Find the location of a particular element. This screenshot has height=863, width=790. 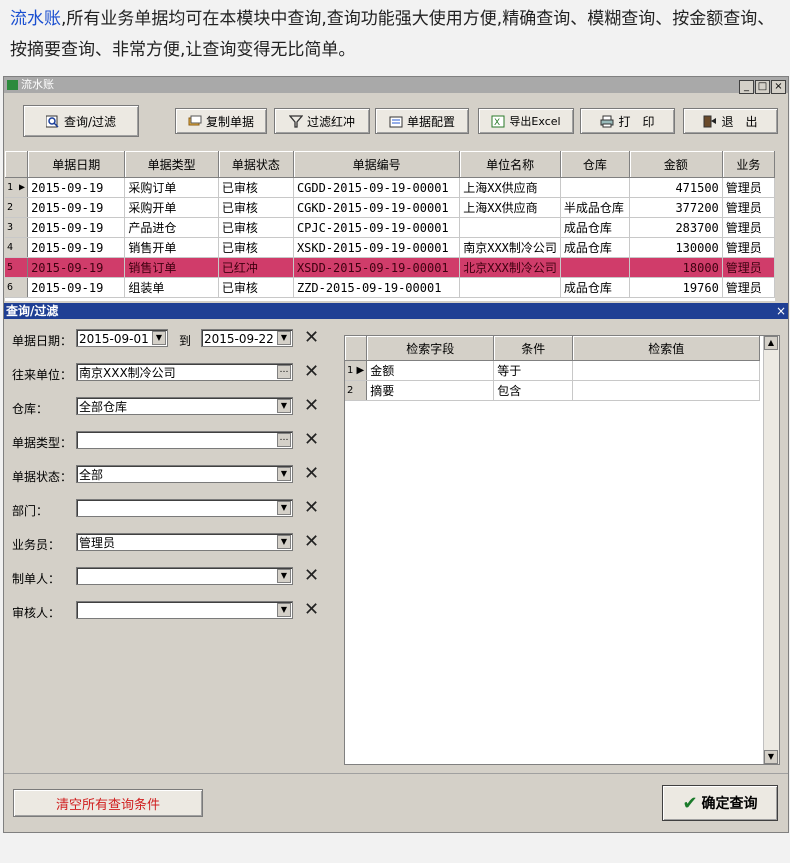

intro-highlight: 流水账 is located at coordinates (35, 19).